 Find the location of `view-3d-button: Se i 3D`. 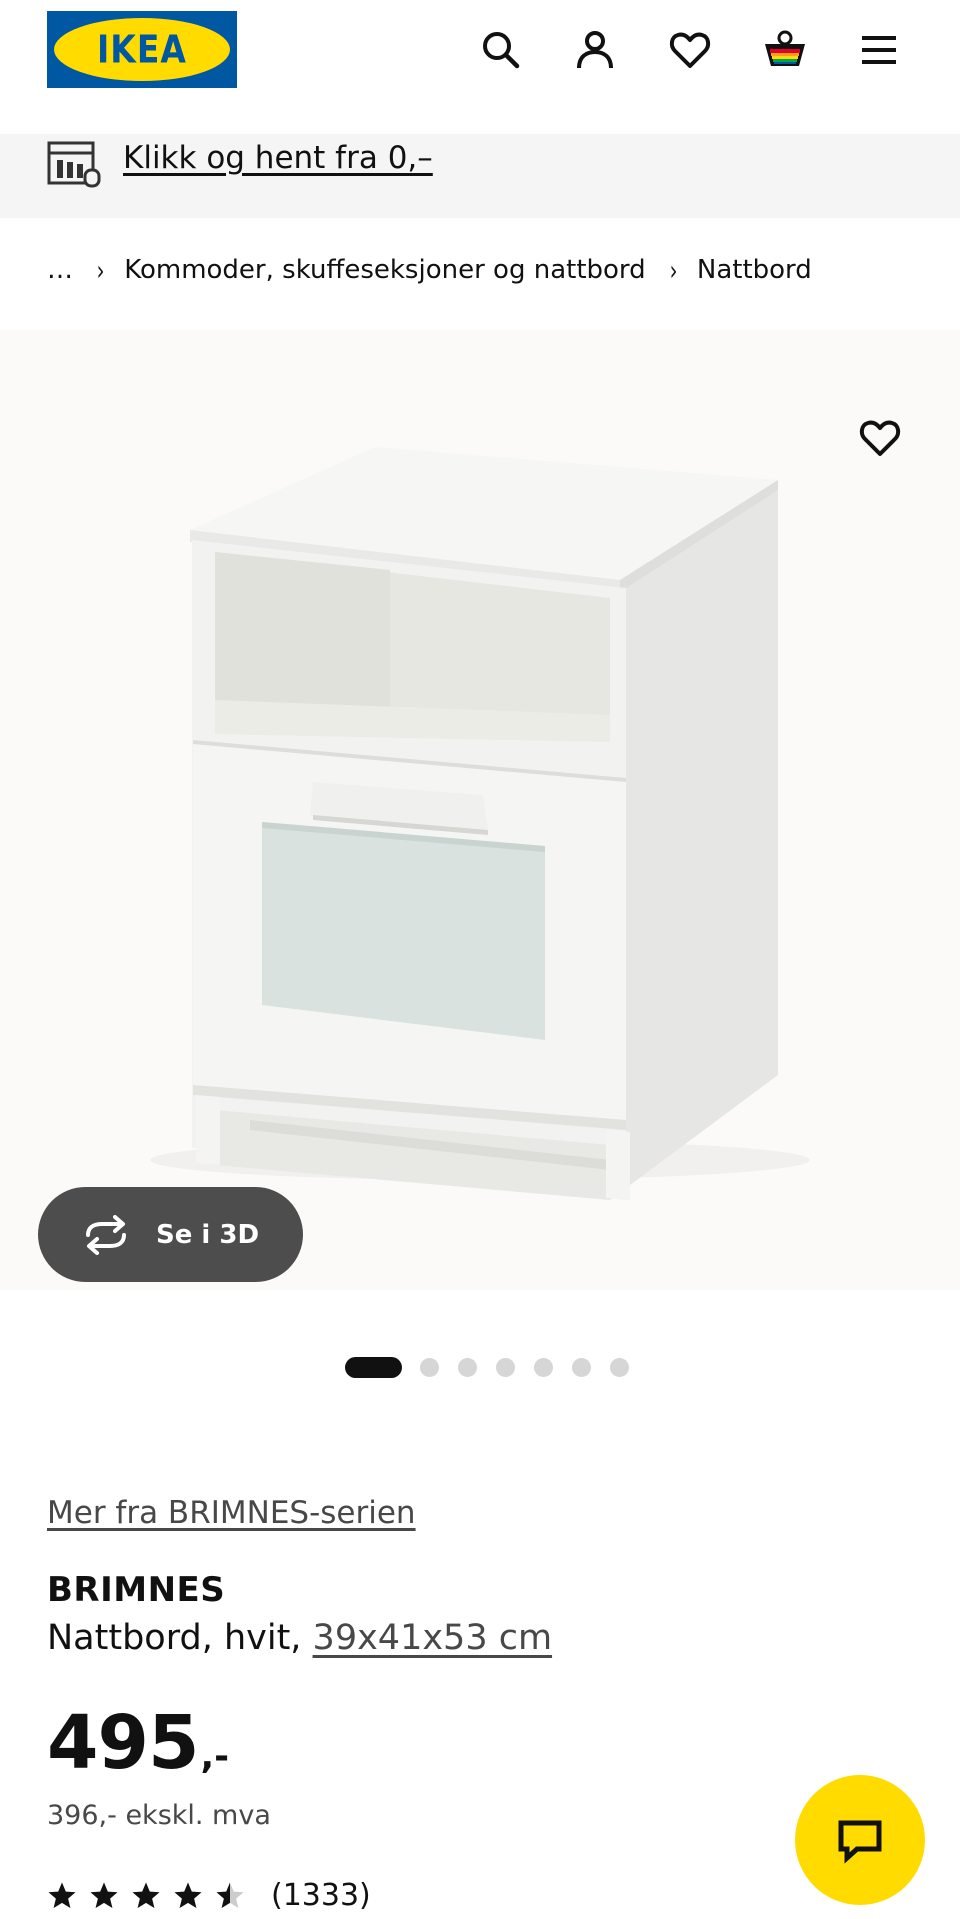

view-3d-button: Se i 3D is located at coordinates (170, 1234).